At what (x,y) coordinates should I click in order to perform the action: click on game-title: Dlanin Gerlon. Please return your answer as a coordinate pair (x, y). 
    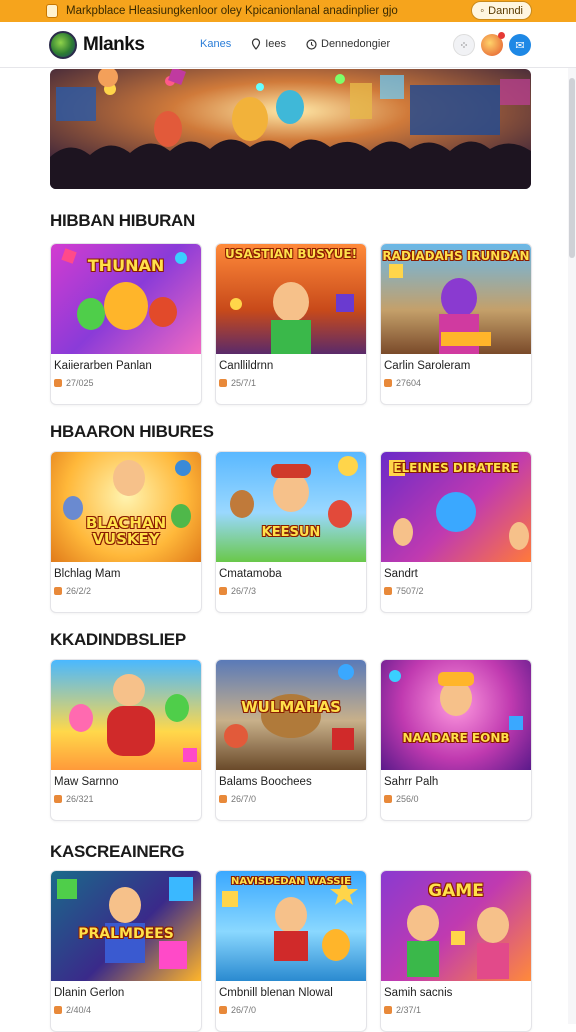
    Looking at the image, I should click on (89, 993).